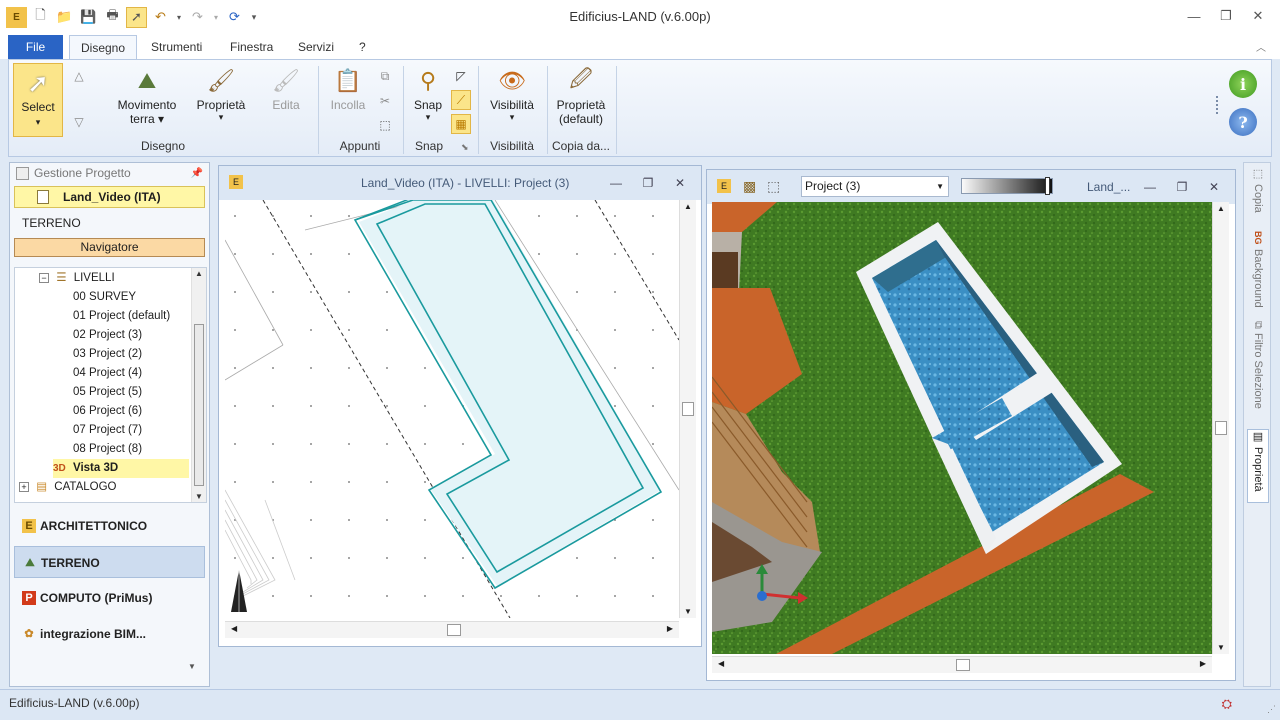 The width and height of the screenshot is (1280, 720). What do you see at coordinates (109, 197) in the screenshot?
I see `project-root: Land_Video (ITA)` at bounding box center [109, 197].